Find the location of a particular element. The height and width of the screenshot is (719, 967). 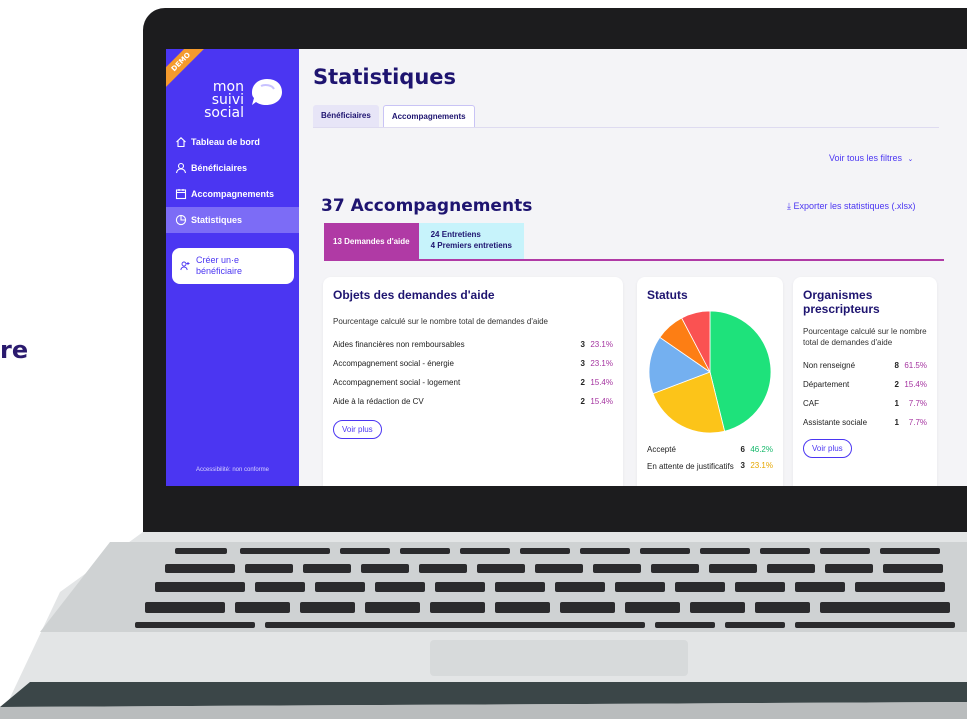

logo-text: mon suivi social is located at coordinates (211, 100).